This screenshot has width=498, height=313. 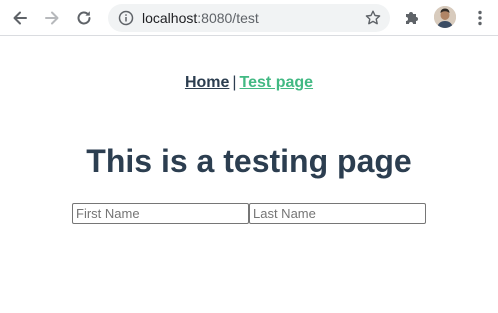 I want to click on reload-icon, so click(x=84, y=18).